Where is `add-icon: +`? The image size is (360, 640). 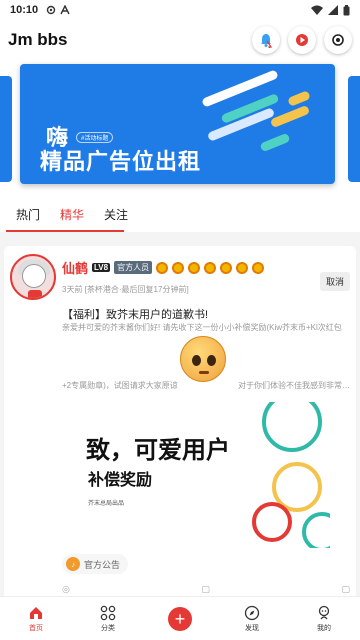 add-icon: + is located at coordinates (180, 618).